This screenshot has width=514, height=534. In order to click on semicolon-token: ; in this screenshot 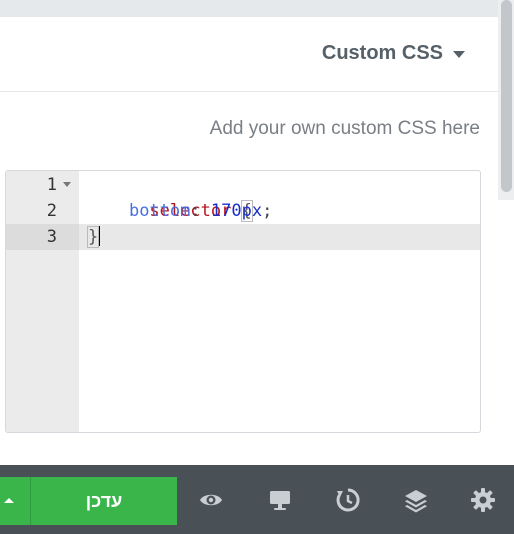, I will do `click(267, 211)`.